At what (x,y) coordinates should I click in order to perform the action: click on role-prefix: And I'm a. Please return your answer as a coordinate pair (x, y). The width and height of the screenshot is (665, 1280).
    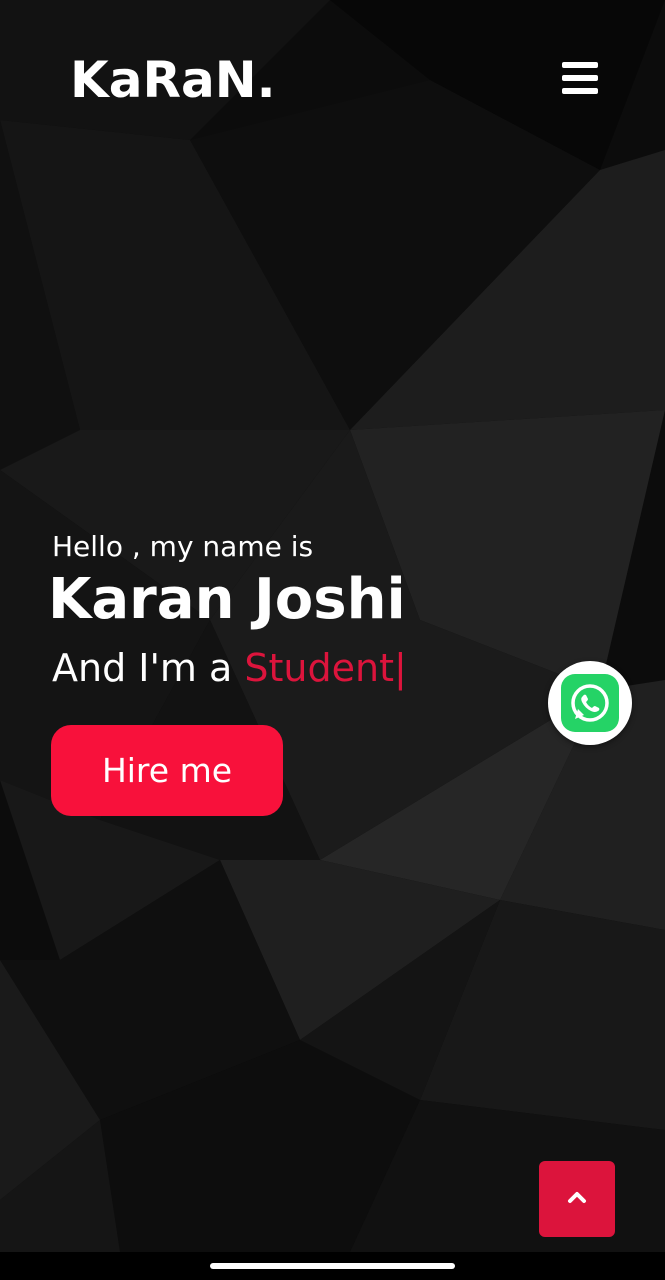
    Looking at the image, I should click on (148, 668).